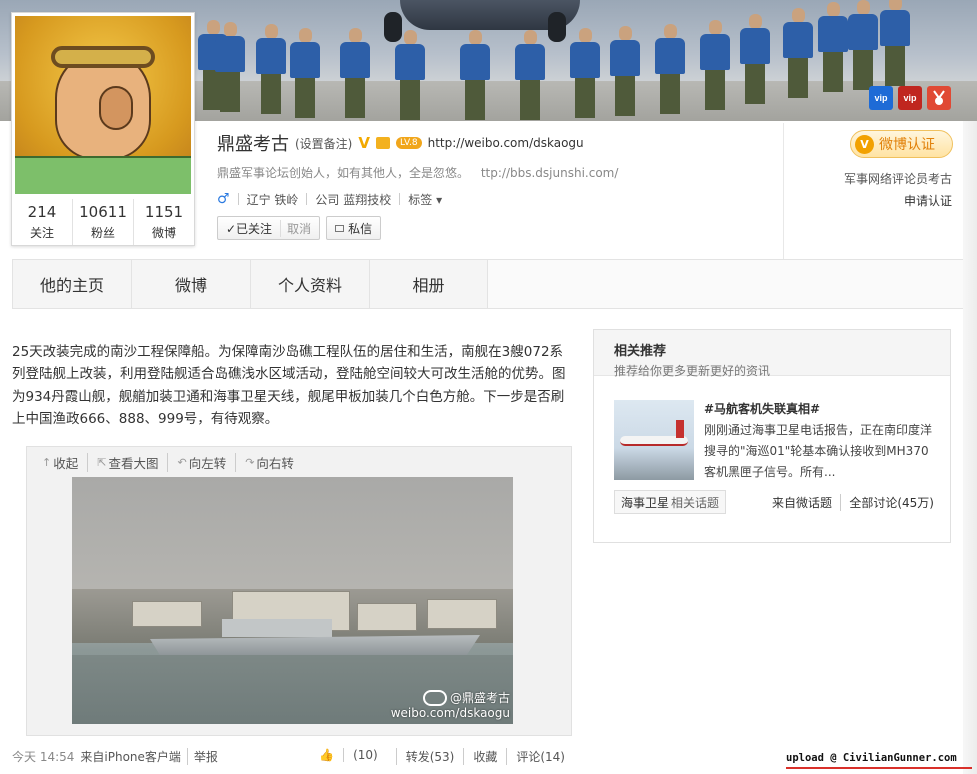  Describe the element at coordinates (879, 768) in the screenshot. I see `watermark-underline` at that location.